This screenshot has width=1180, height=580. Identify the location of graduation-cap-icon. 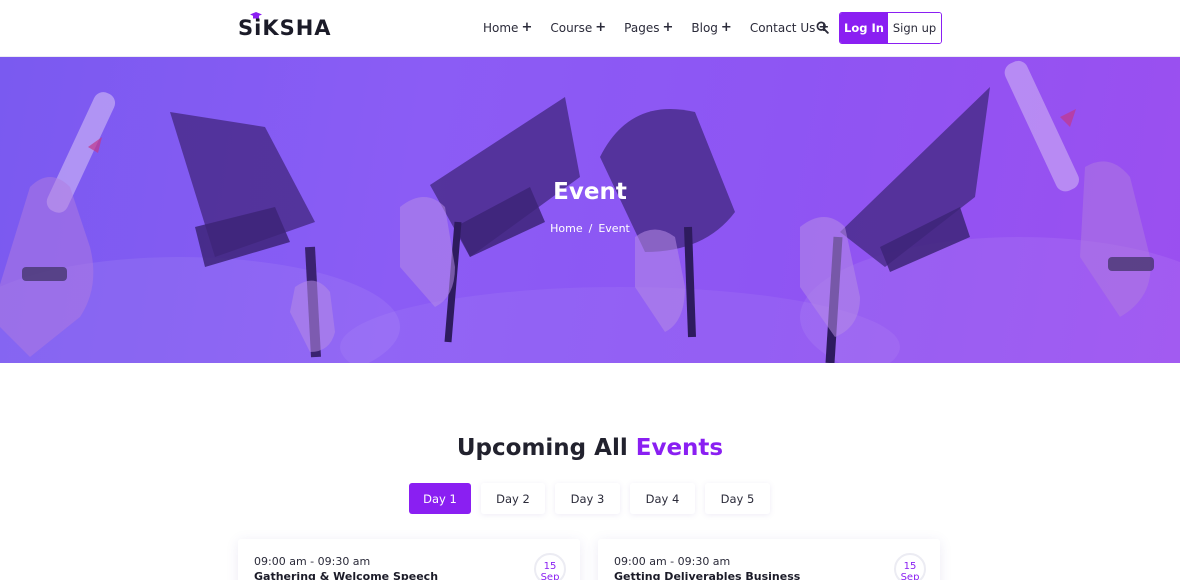
(256, 15).